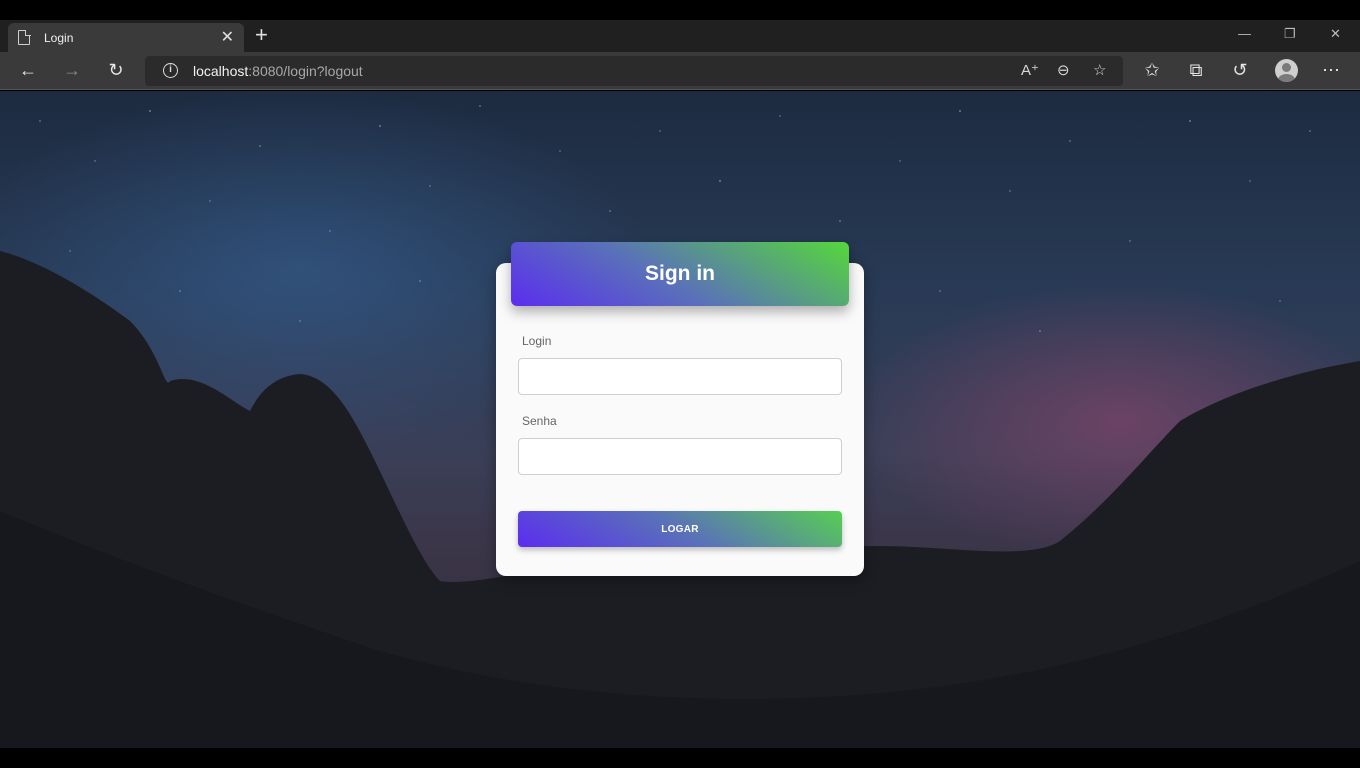 This screenshot has width=1360, height=768. What do you see at coordinates (1240, 70) in the screenshot?
I see `history-icon: ↺` at bounding box center [1240, 70].